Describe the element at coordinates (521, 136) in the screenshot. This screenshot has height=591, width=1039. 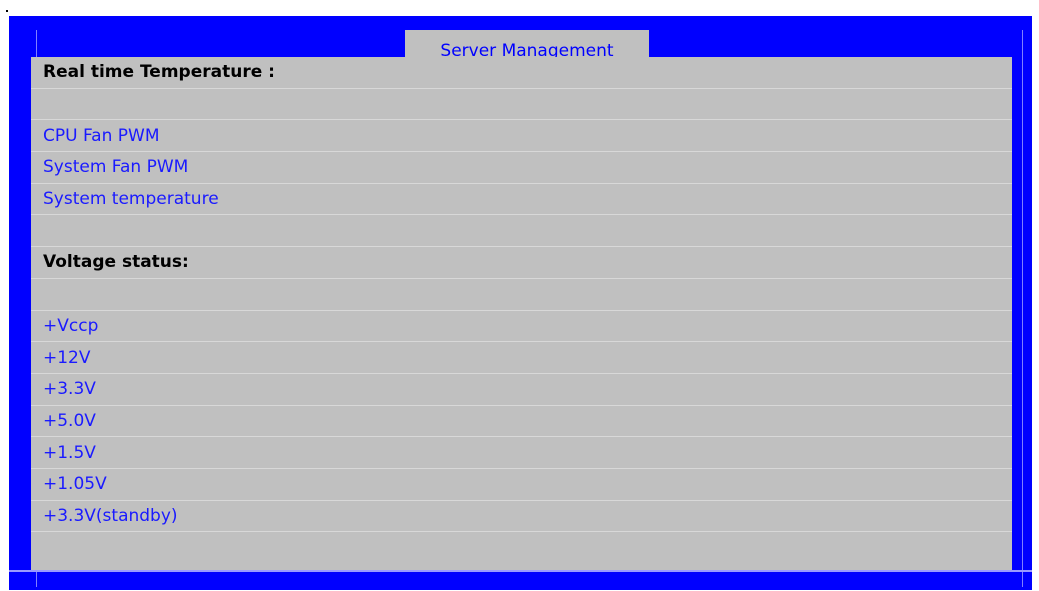
I see `list-item: CPU Fan PWM` at that location.